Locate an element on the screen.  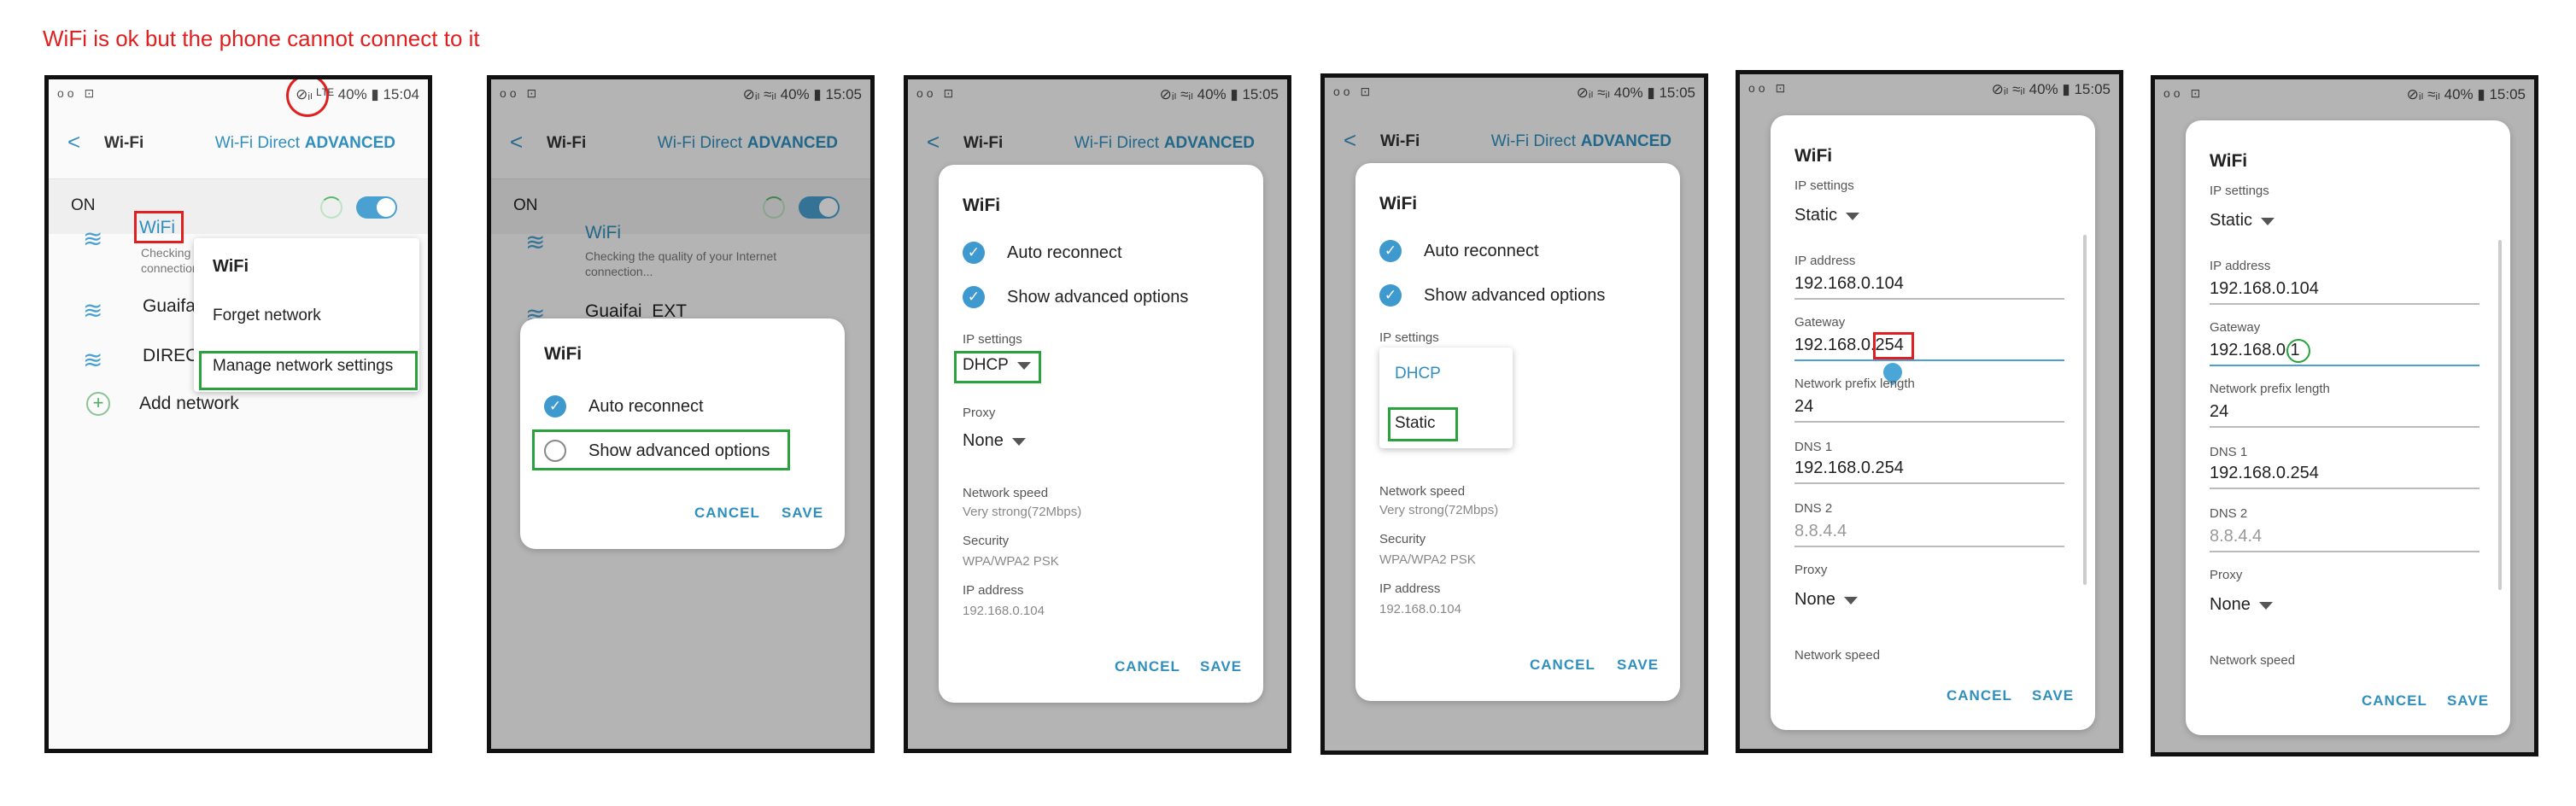
static-highlight is located at coordinates (1423, 424).